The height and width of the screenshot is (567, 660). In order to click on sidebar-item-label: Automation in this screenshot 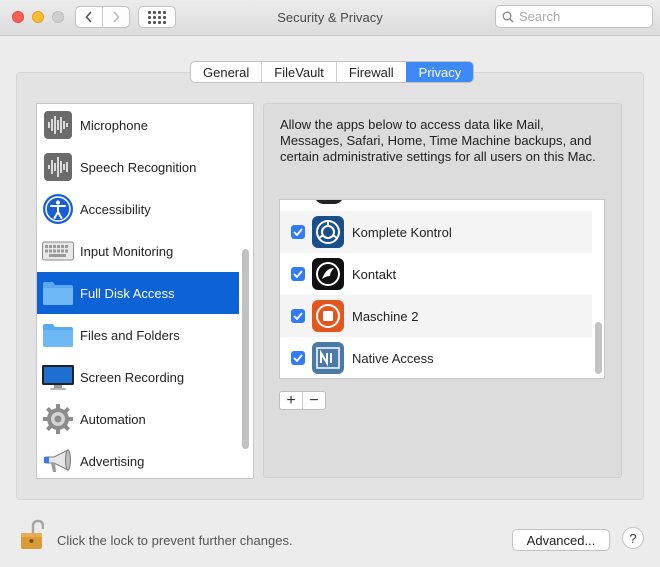, I will do `click(113, 419)`.